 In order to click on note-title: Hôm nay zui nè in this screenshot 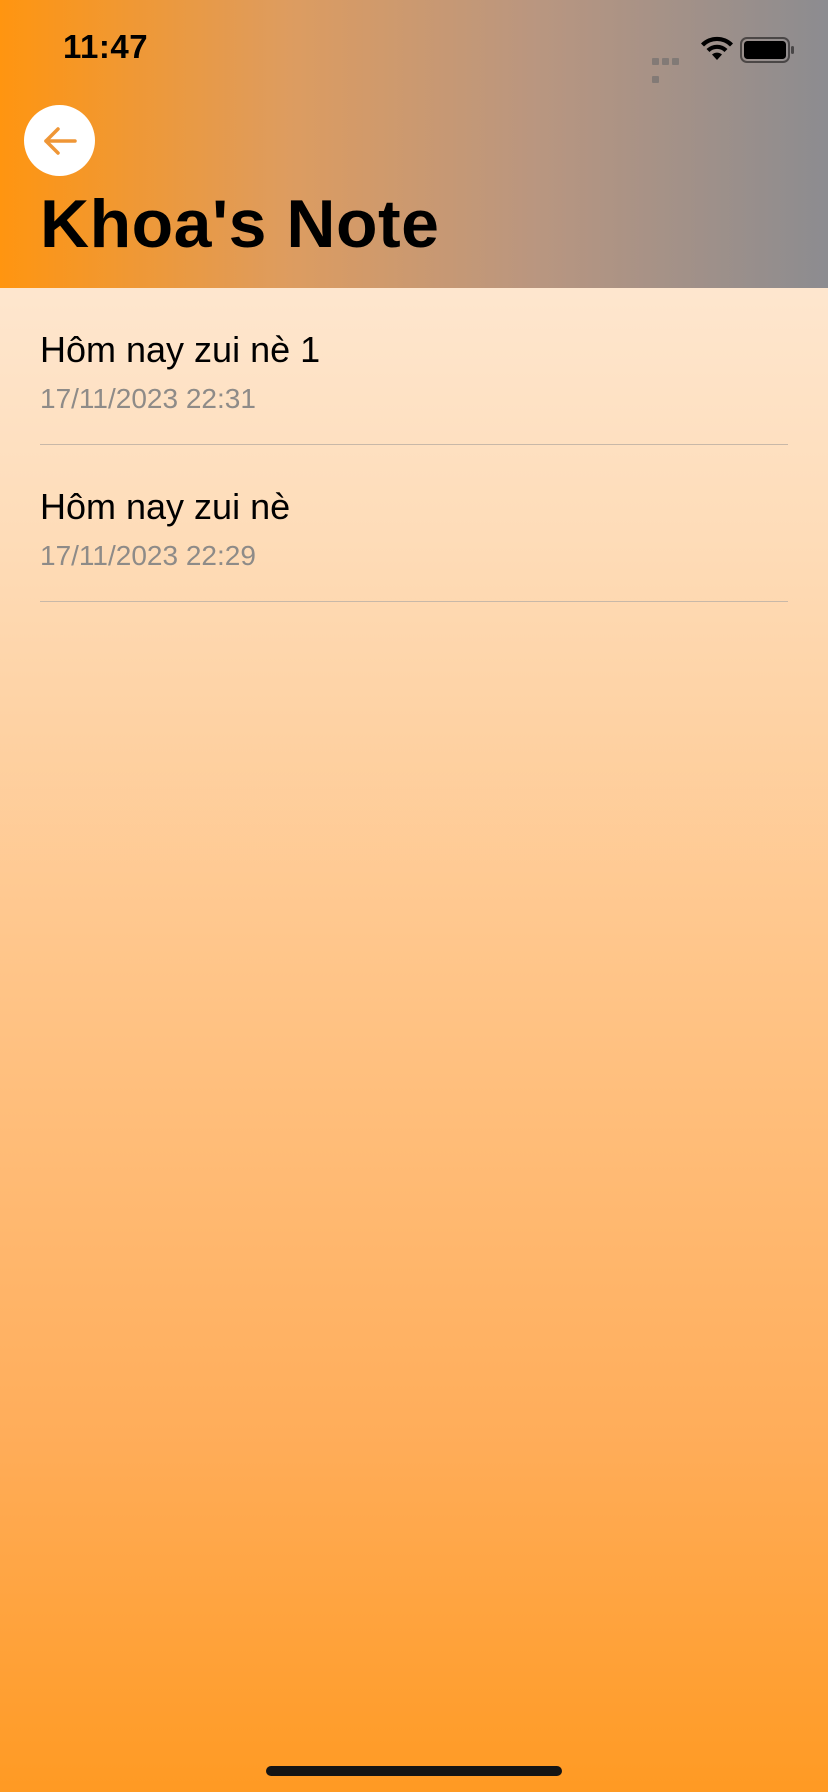, I will do `click(165, 506)`.